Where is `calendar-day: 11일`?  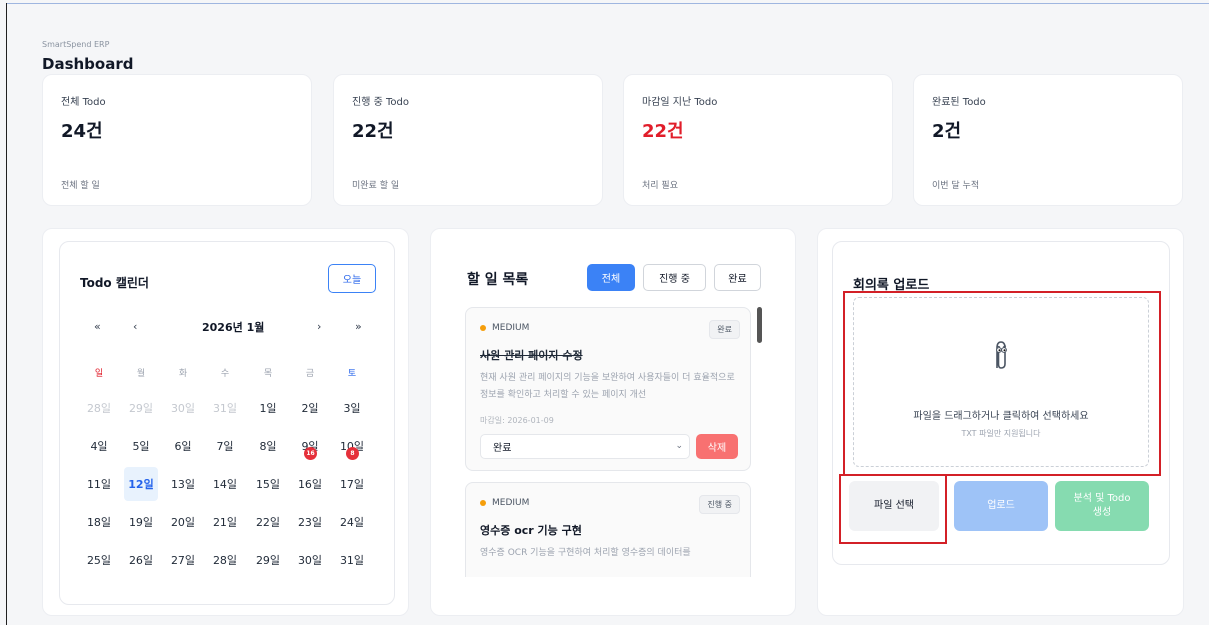 calendar-day: 11일 is located at coordinates (99, 484).